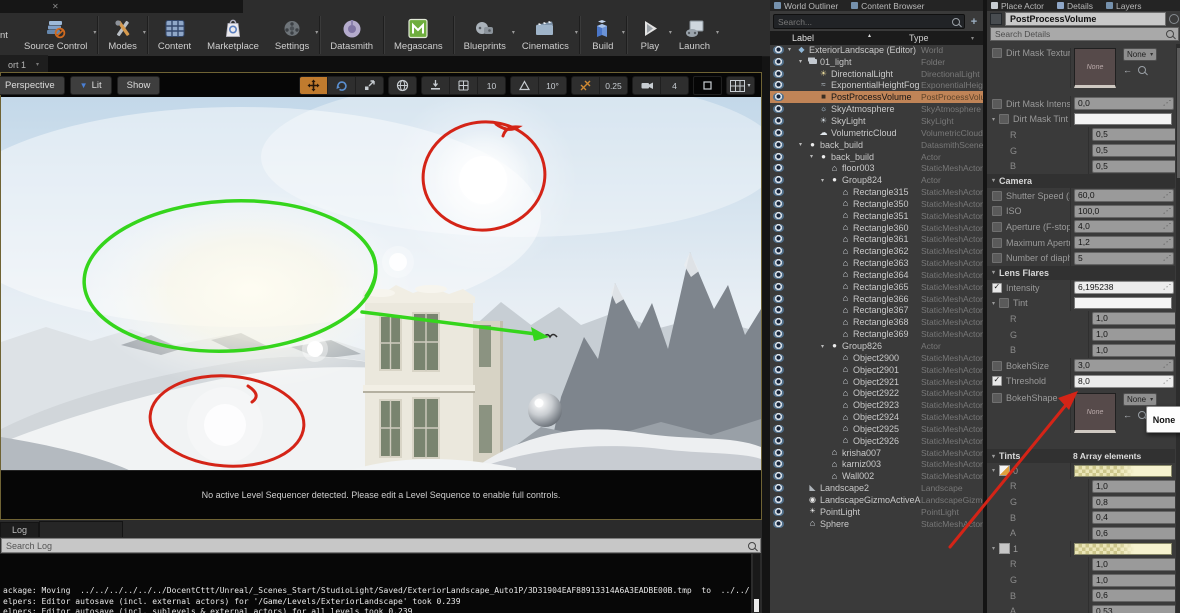  I want to click on outliner-row: Group826 Actor, so click(876, 346).